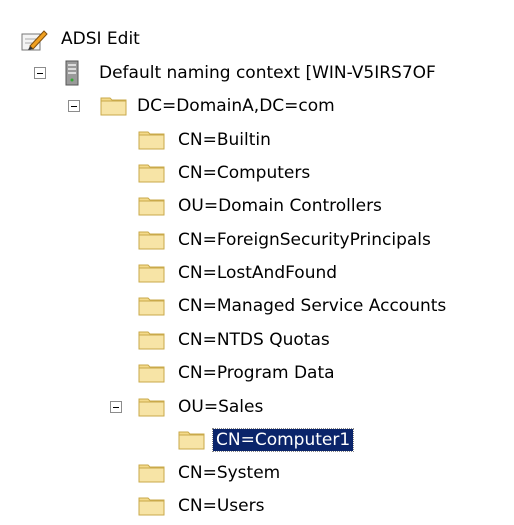 This screenshot has height=525, width=514. What do you see at coordinates (229, 472) in the screenshot?
I see `tree-node-label: CN=System` at bounding box center [229, 472].